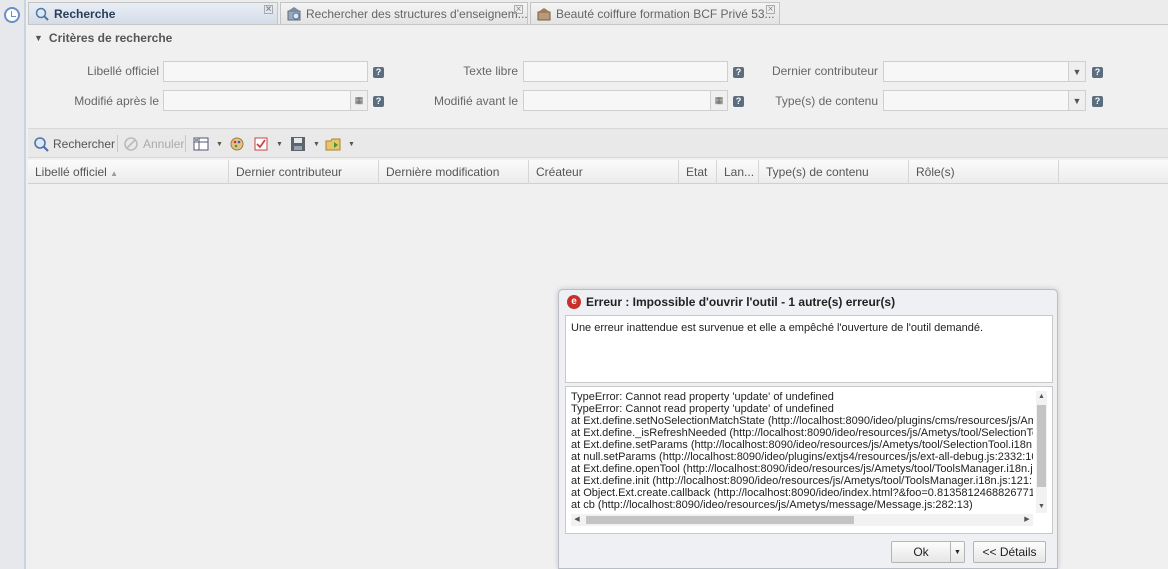 The width and height of the screenshot is (1168, 569). I want to click on dernier-contributeur-select: ▼, so click(984, 71).